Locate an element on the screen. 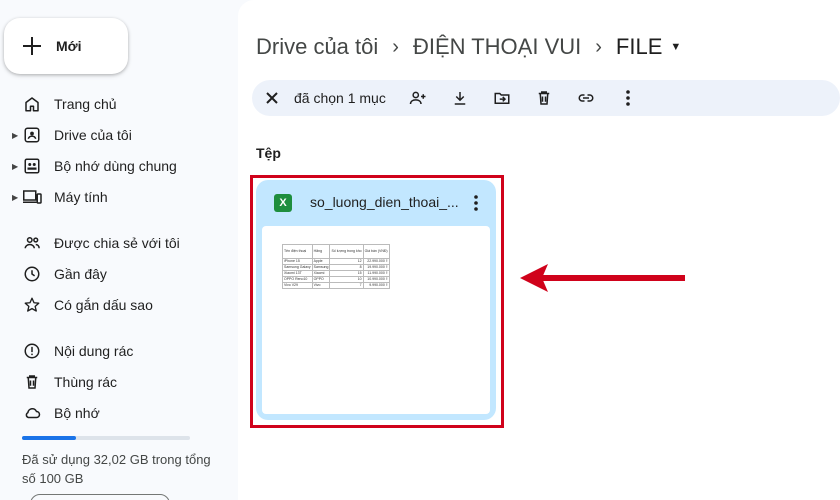 The width and height of the screenshot is (840, 500). sidebar-item-label: Được chia sẻ với tôi is located at coordinates (117, 243).